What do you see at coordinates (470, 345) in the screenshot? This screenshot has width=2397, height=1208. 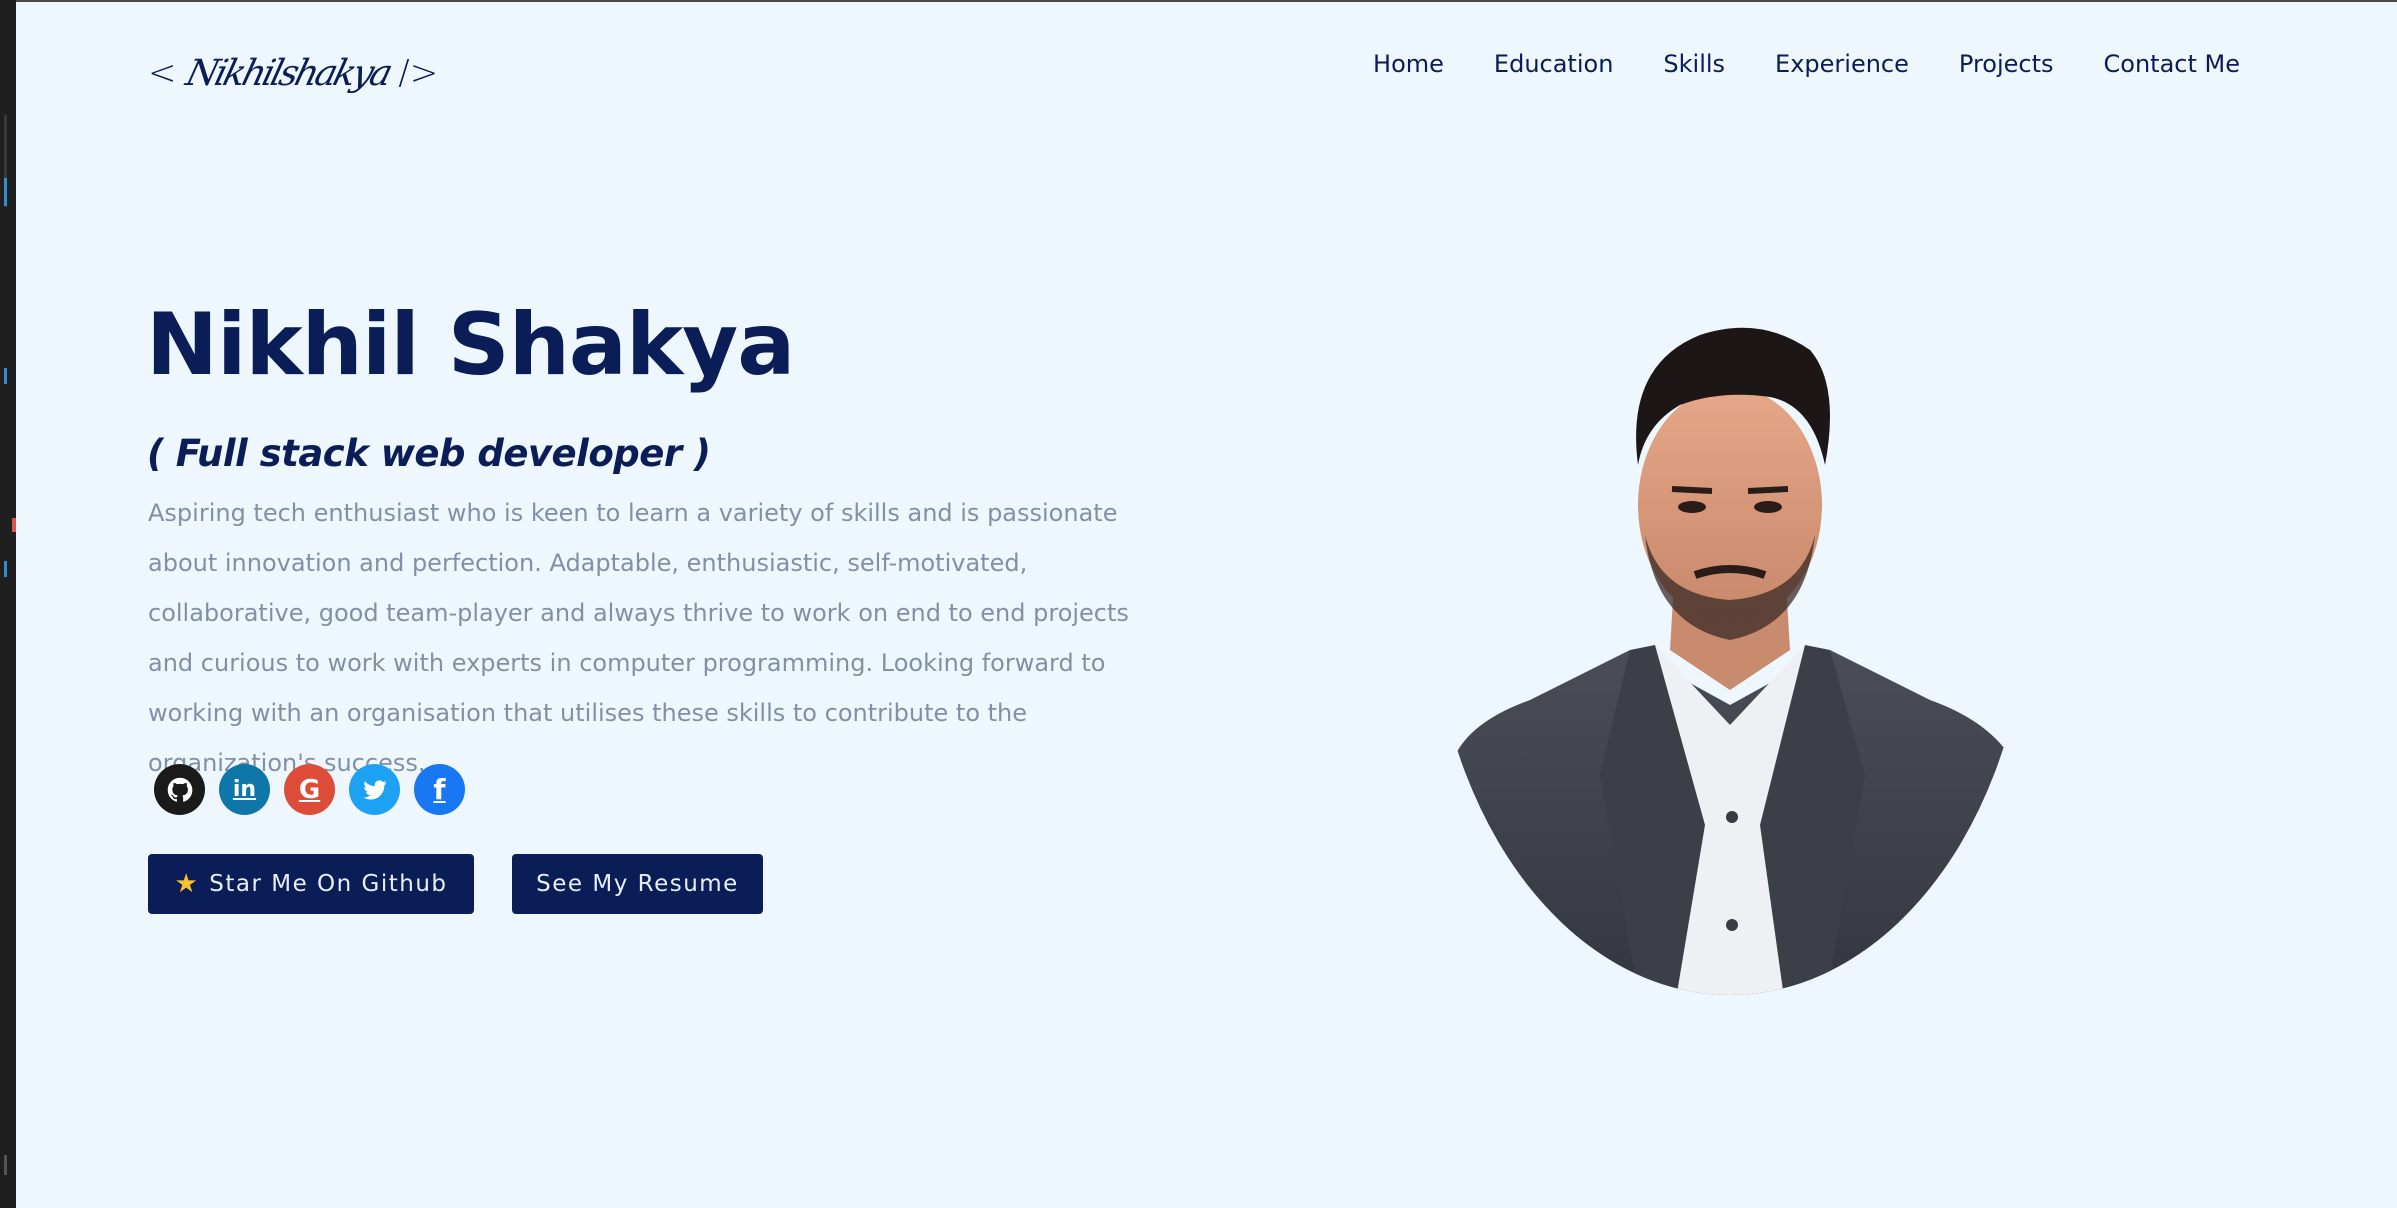 I see `hero-name: Nikhil Shakya` at bounding box center [470, 345].